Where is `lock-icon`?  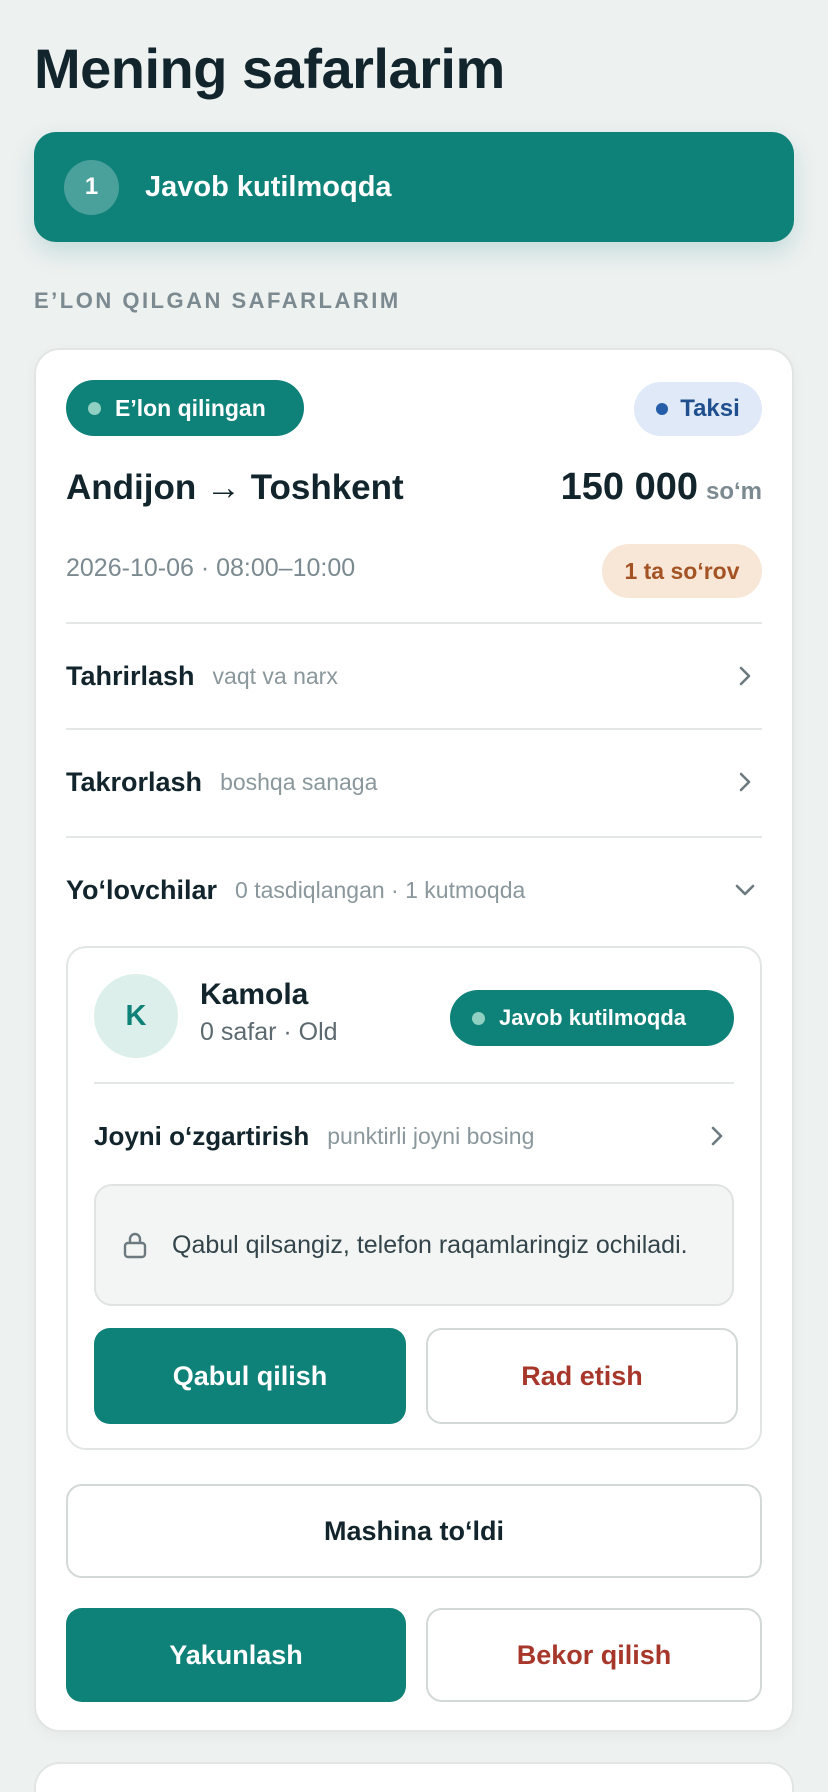 lock-icon is located at coordinates (135, 1245).